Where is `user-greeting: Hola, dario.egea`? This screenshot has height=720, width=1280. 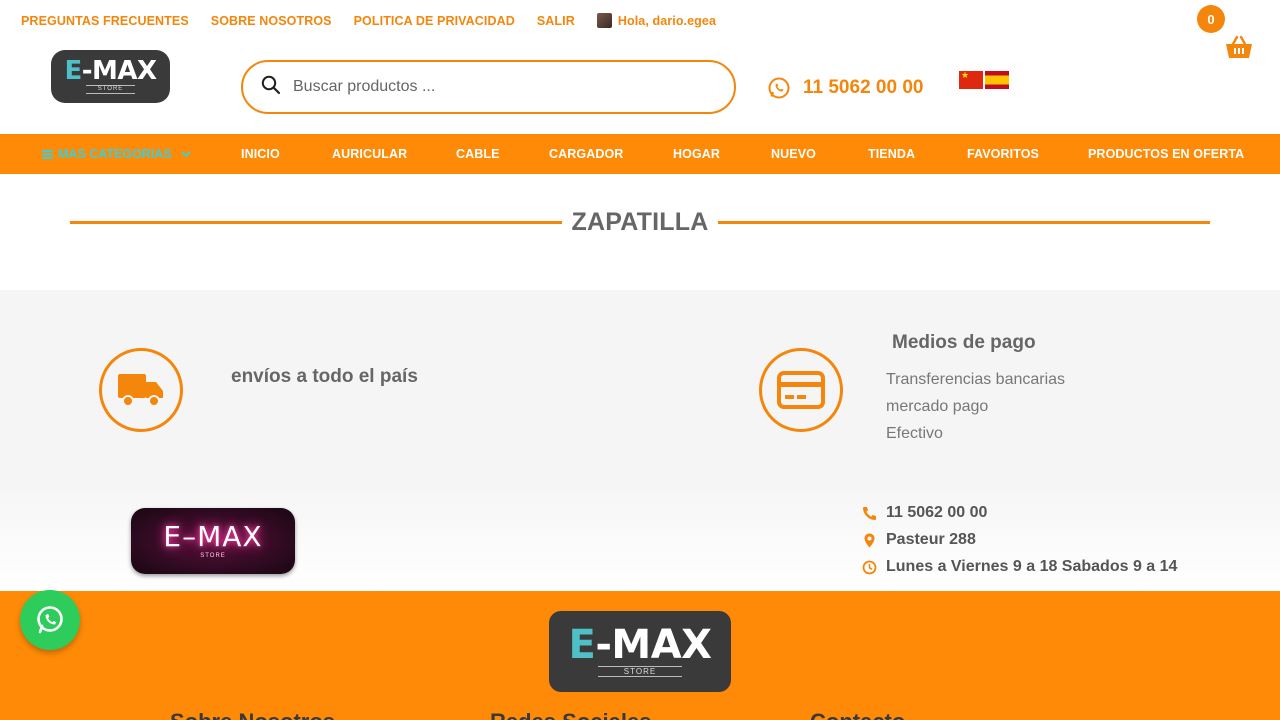
user-greeting: Hola, dario.egea is located at coordinates (656, 20).